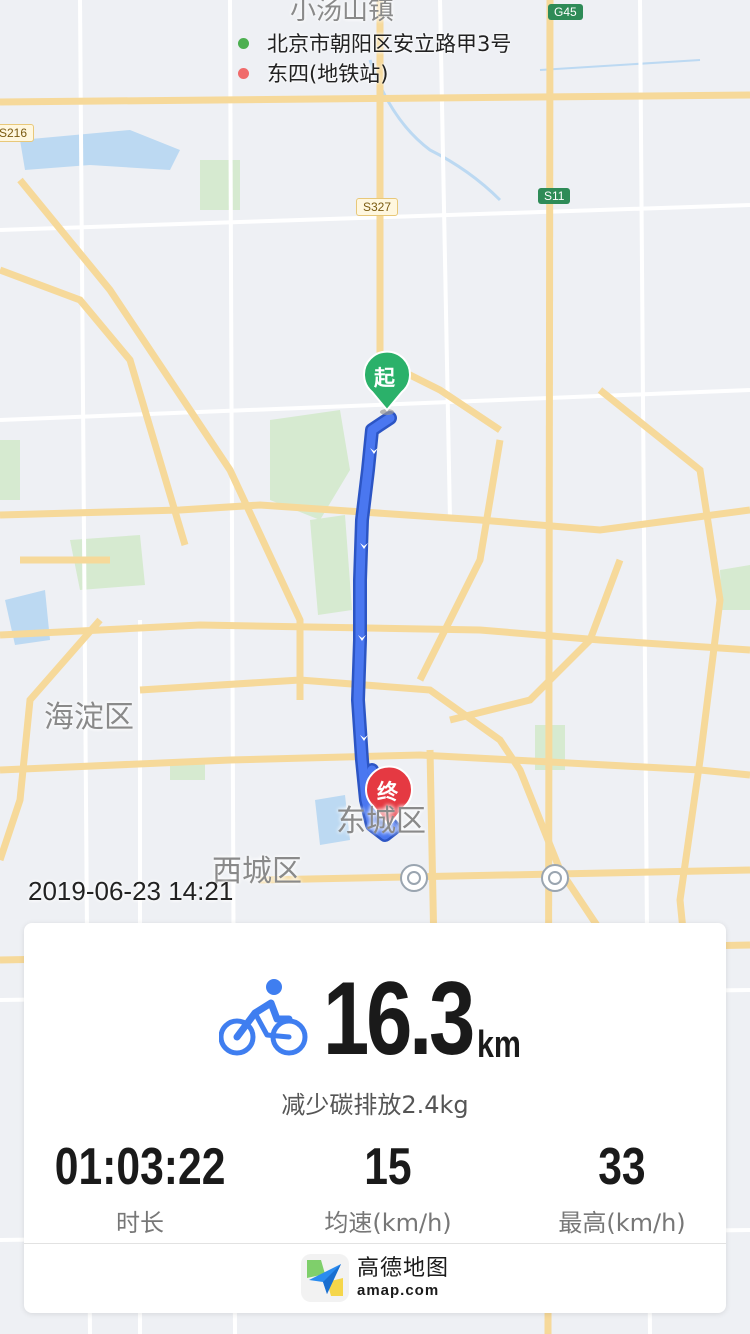  I want to click on route-endpoints: 北京市朝阳区安立路甲3号 东四(地铁站), so click(374, 58).